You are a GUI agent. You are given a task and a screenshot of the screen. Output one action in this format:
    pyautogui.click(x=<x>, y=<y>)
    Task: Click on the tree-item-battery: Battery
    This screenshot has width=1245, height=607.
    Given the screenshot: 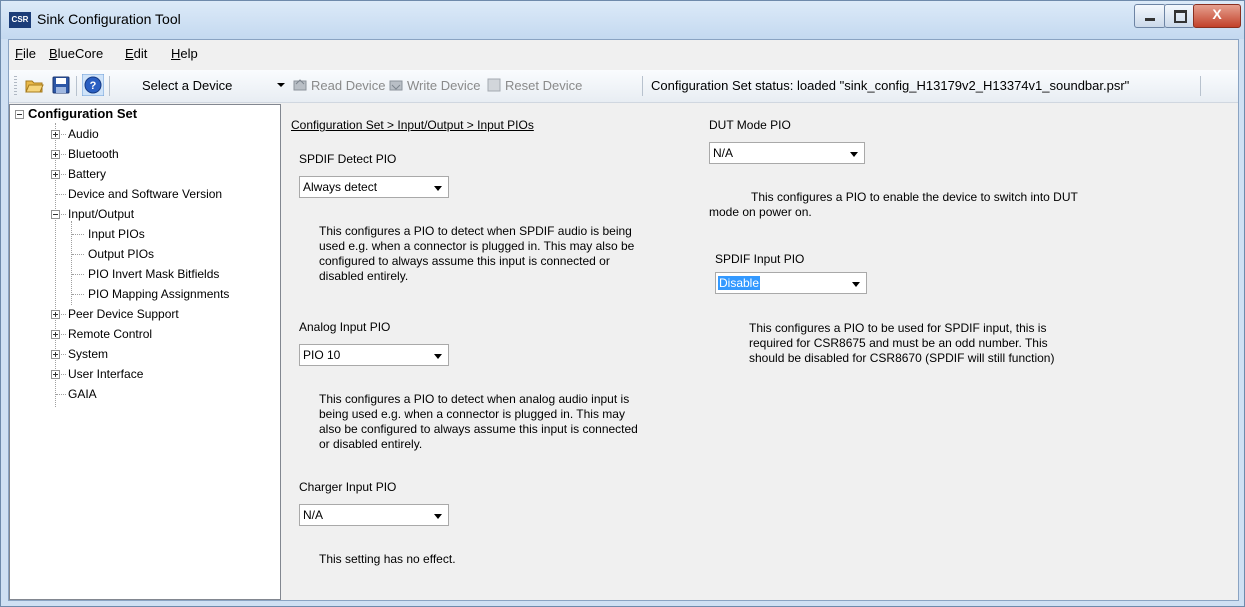 What is the action you would take?
    pyautogui.click(x=145, y=174)
    